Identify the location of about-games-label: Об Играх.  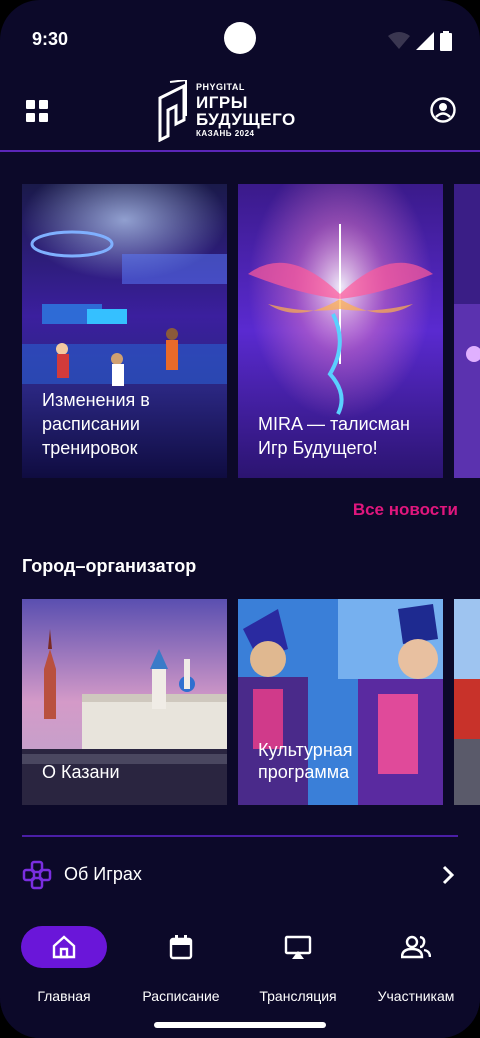
(103, 874).